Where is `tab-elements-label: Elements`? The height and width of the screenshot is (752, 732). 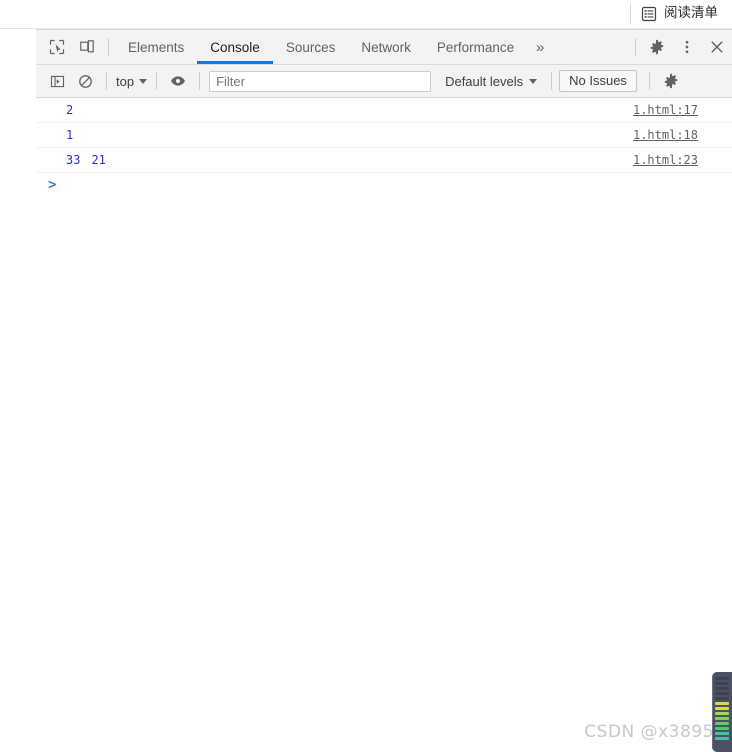
tab-elements-label: Elements is located at coordinates (156, 47).